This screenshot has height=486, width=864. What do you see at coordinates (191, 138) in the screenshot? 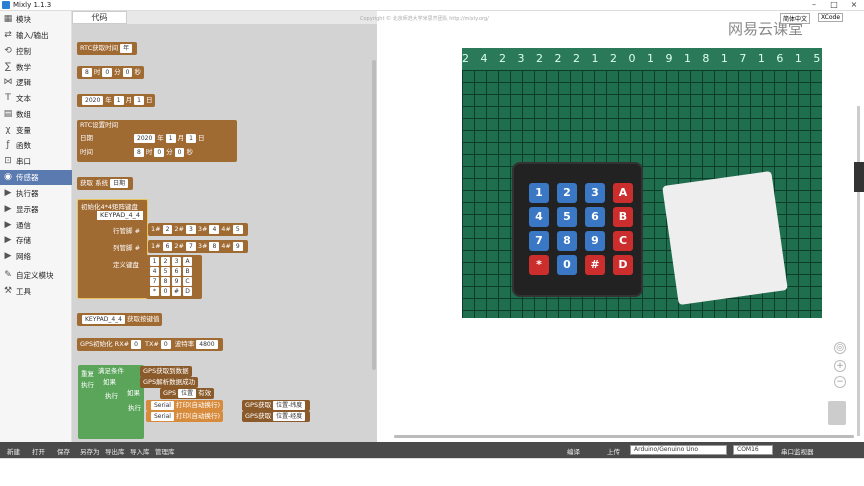
I see `rtc-set-day: 1` at bounding box center [191, 138].